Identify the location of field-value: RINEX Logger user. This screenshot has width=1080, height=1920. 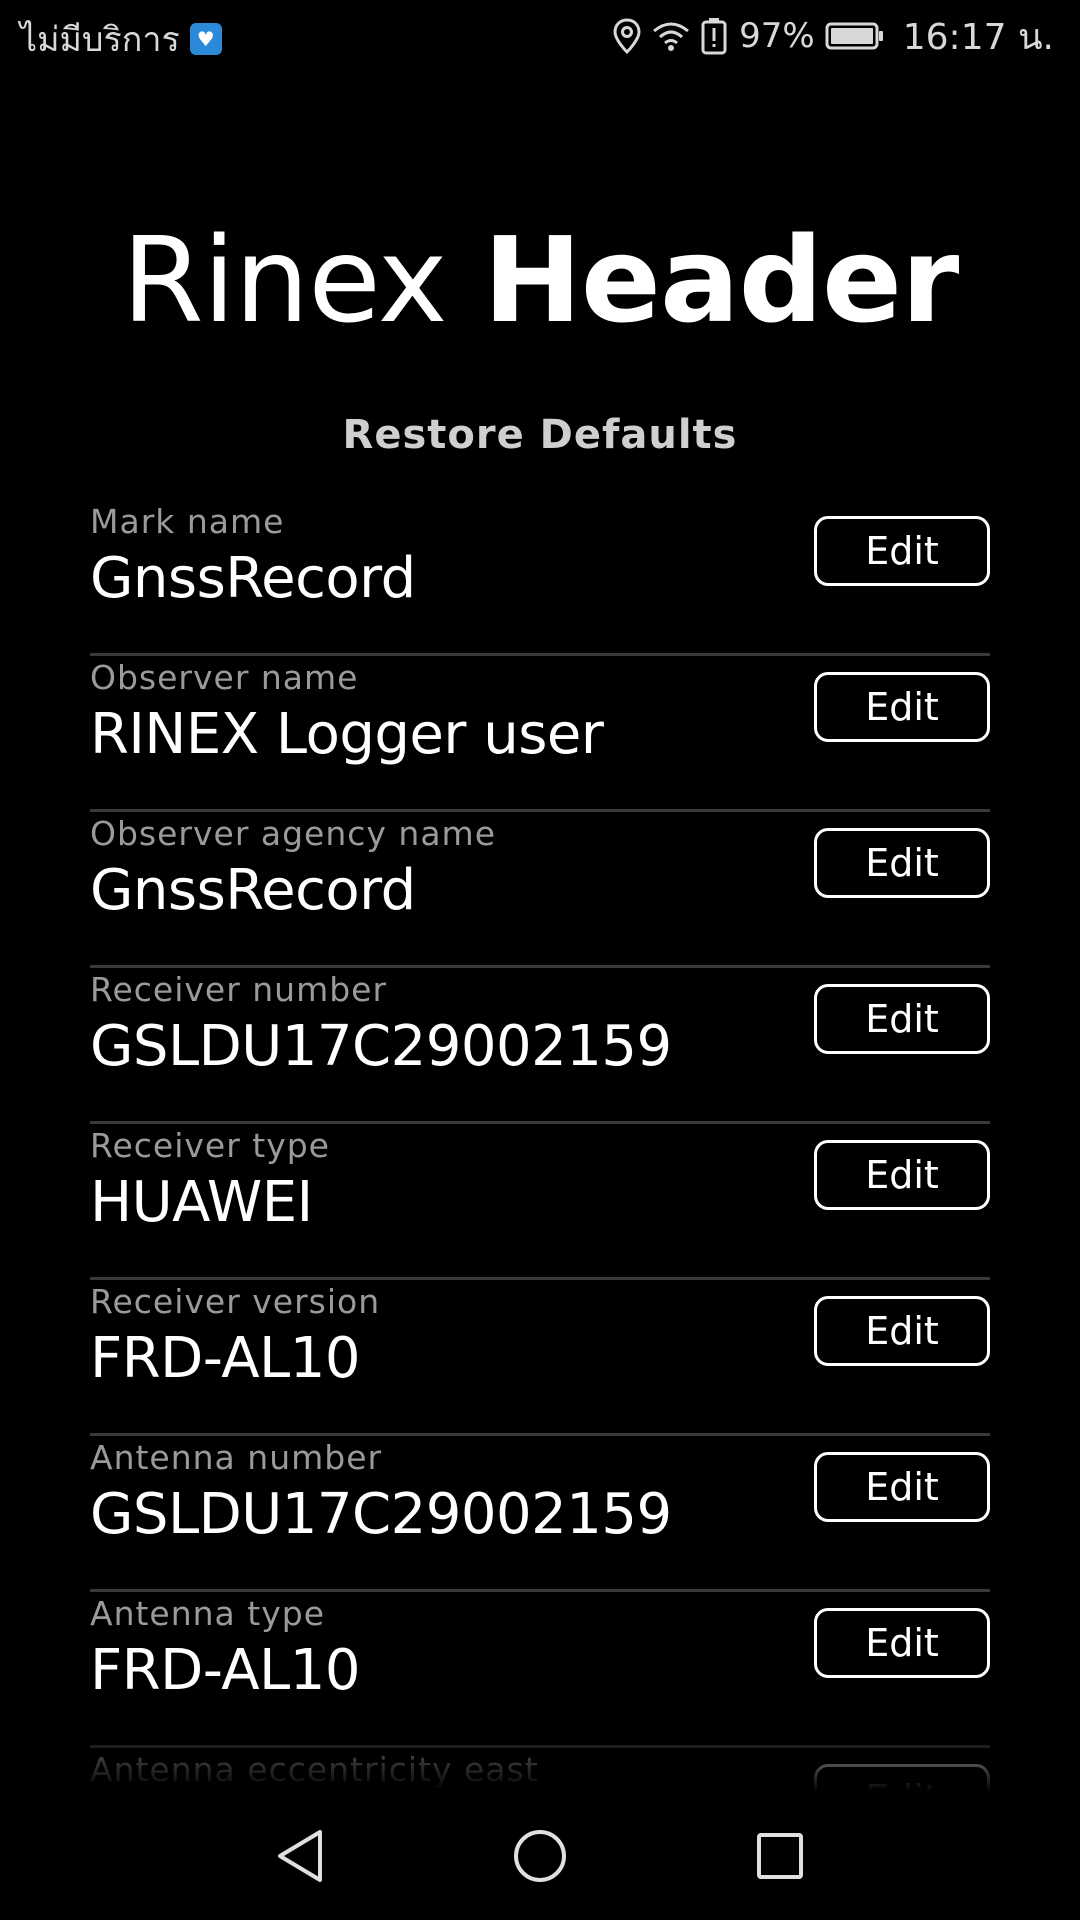
(347, 734).